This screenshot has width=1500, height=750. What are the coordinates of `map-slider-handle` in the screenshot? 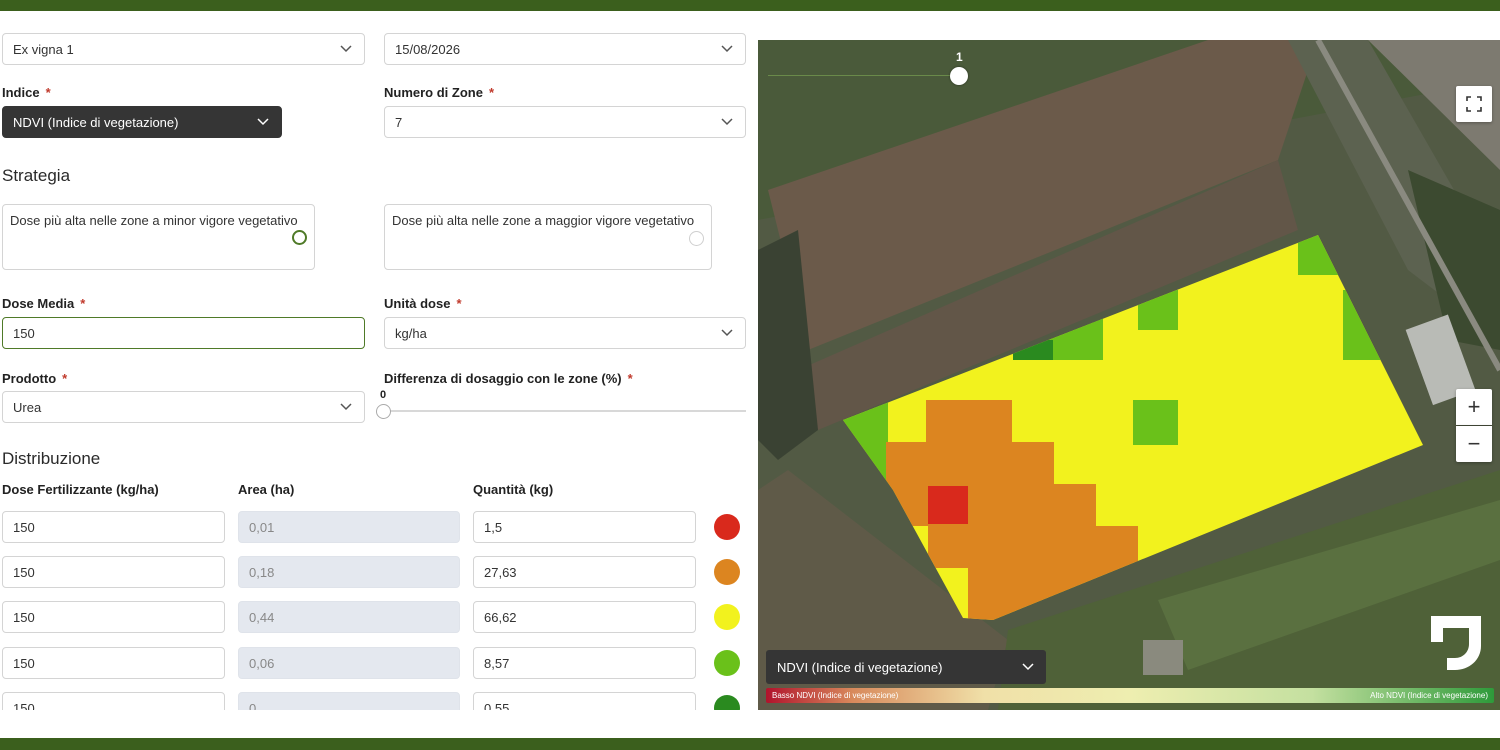 It's located at (959, 76).